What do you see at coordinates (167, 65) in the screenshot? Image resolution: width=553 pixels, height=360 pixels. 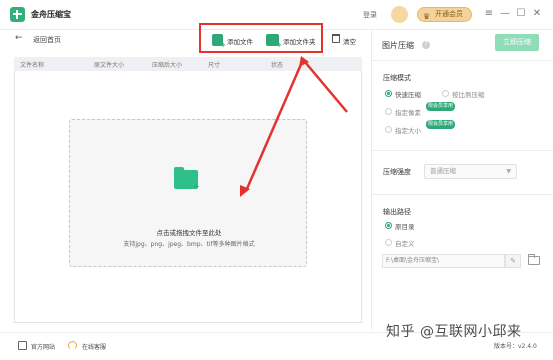 I see `col-compressed-size: 压缩后大小` at bounding box center [167, 65].